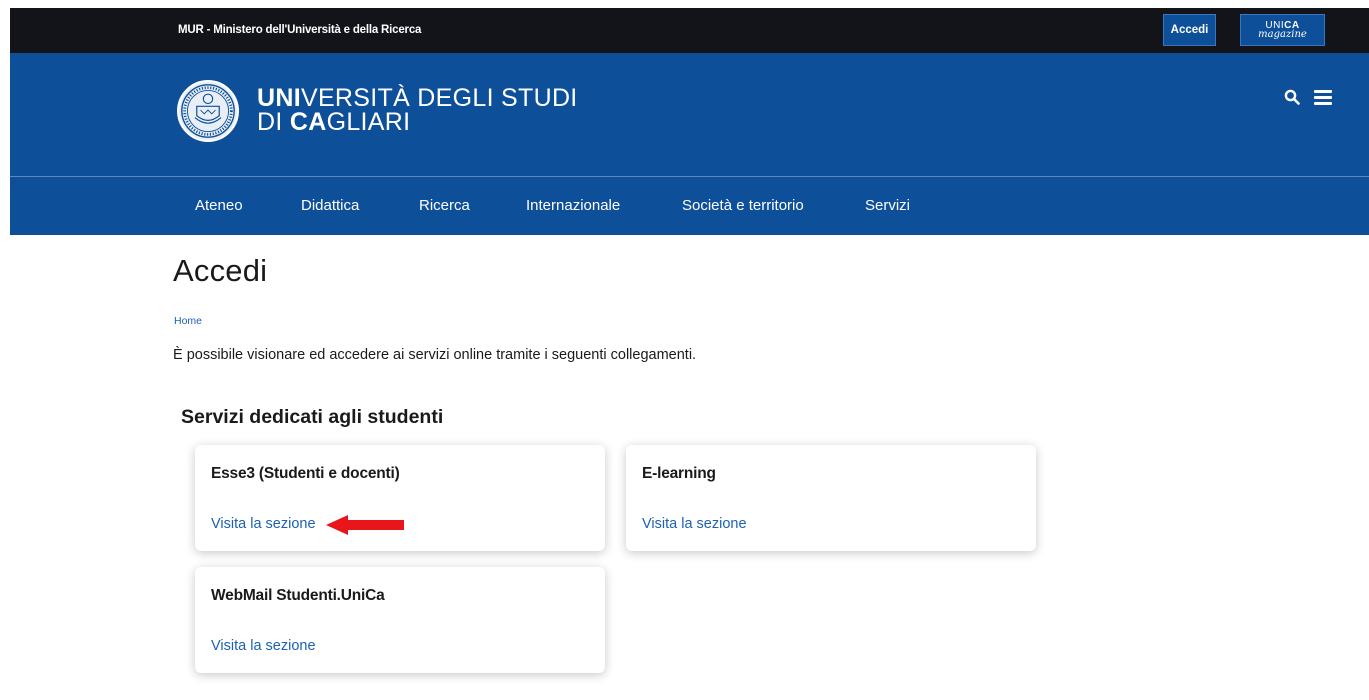 This screenshot has width=1369, height=700. What do you see at coordinates (573, 206) in the screenshot?
I see `nav-item-internazionale: Internazionale` at bounding box center [573, 206].